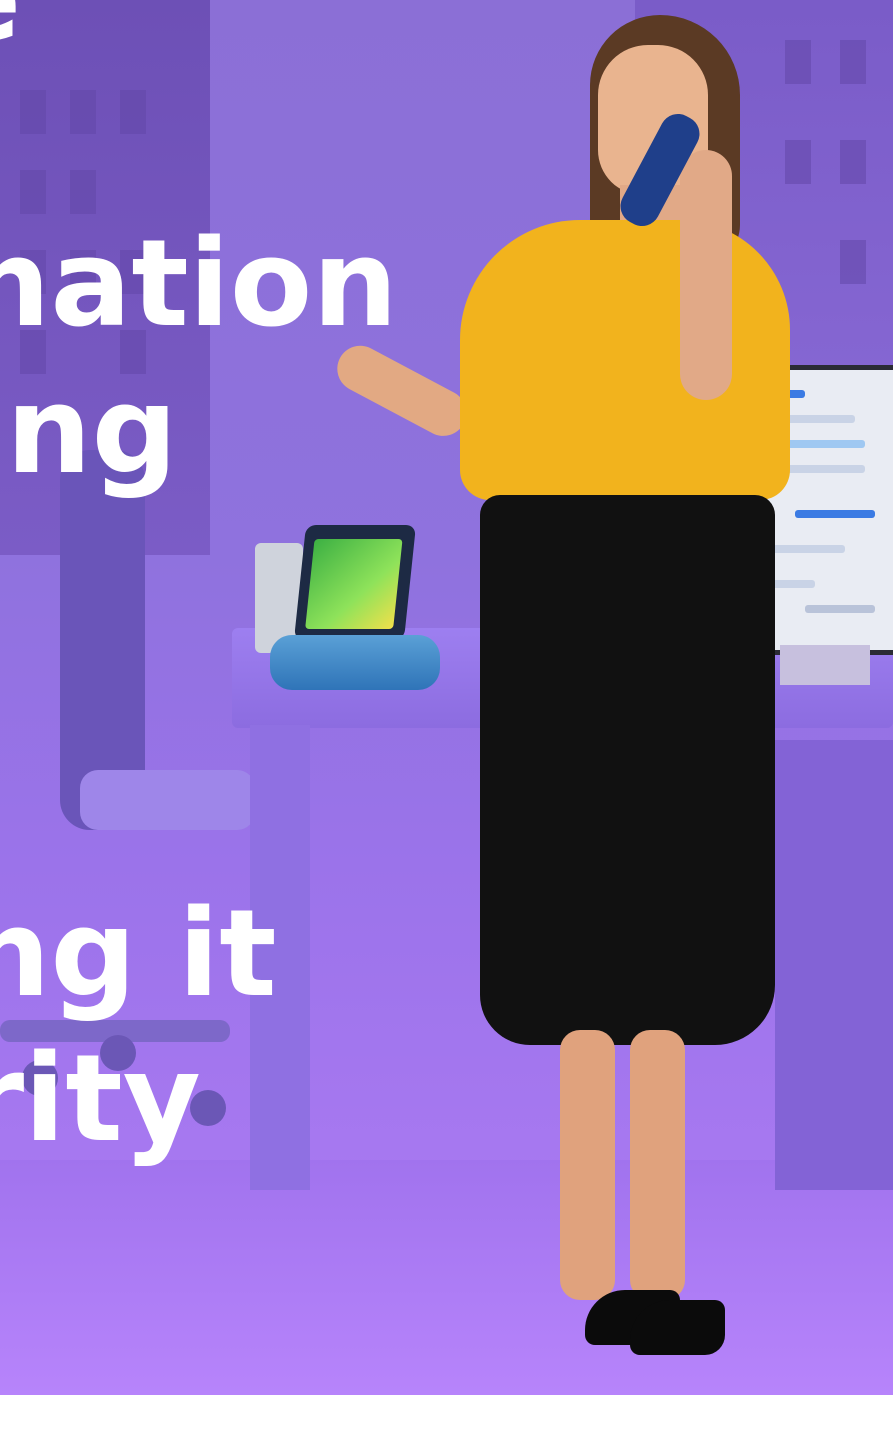  What do you see at coordinates (167, 800) in the screenshot?
I see `chair-seat` at bounding box center [167, 800].